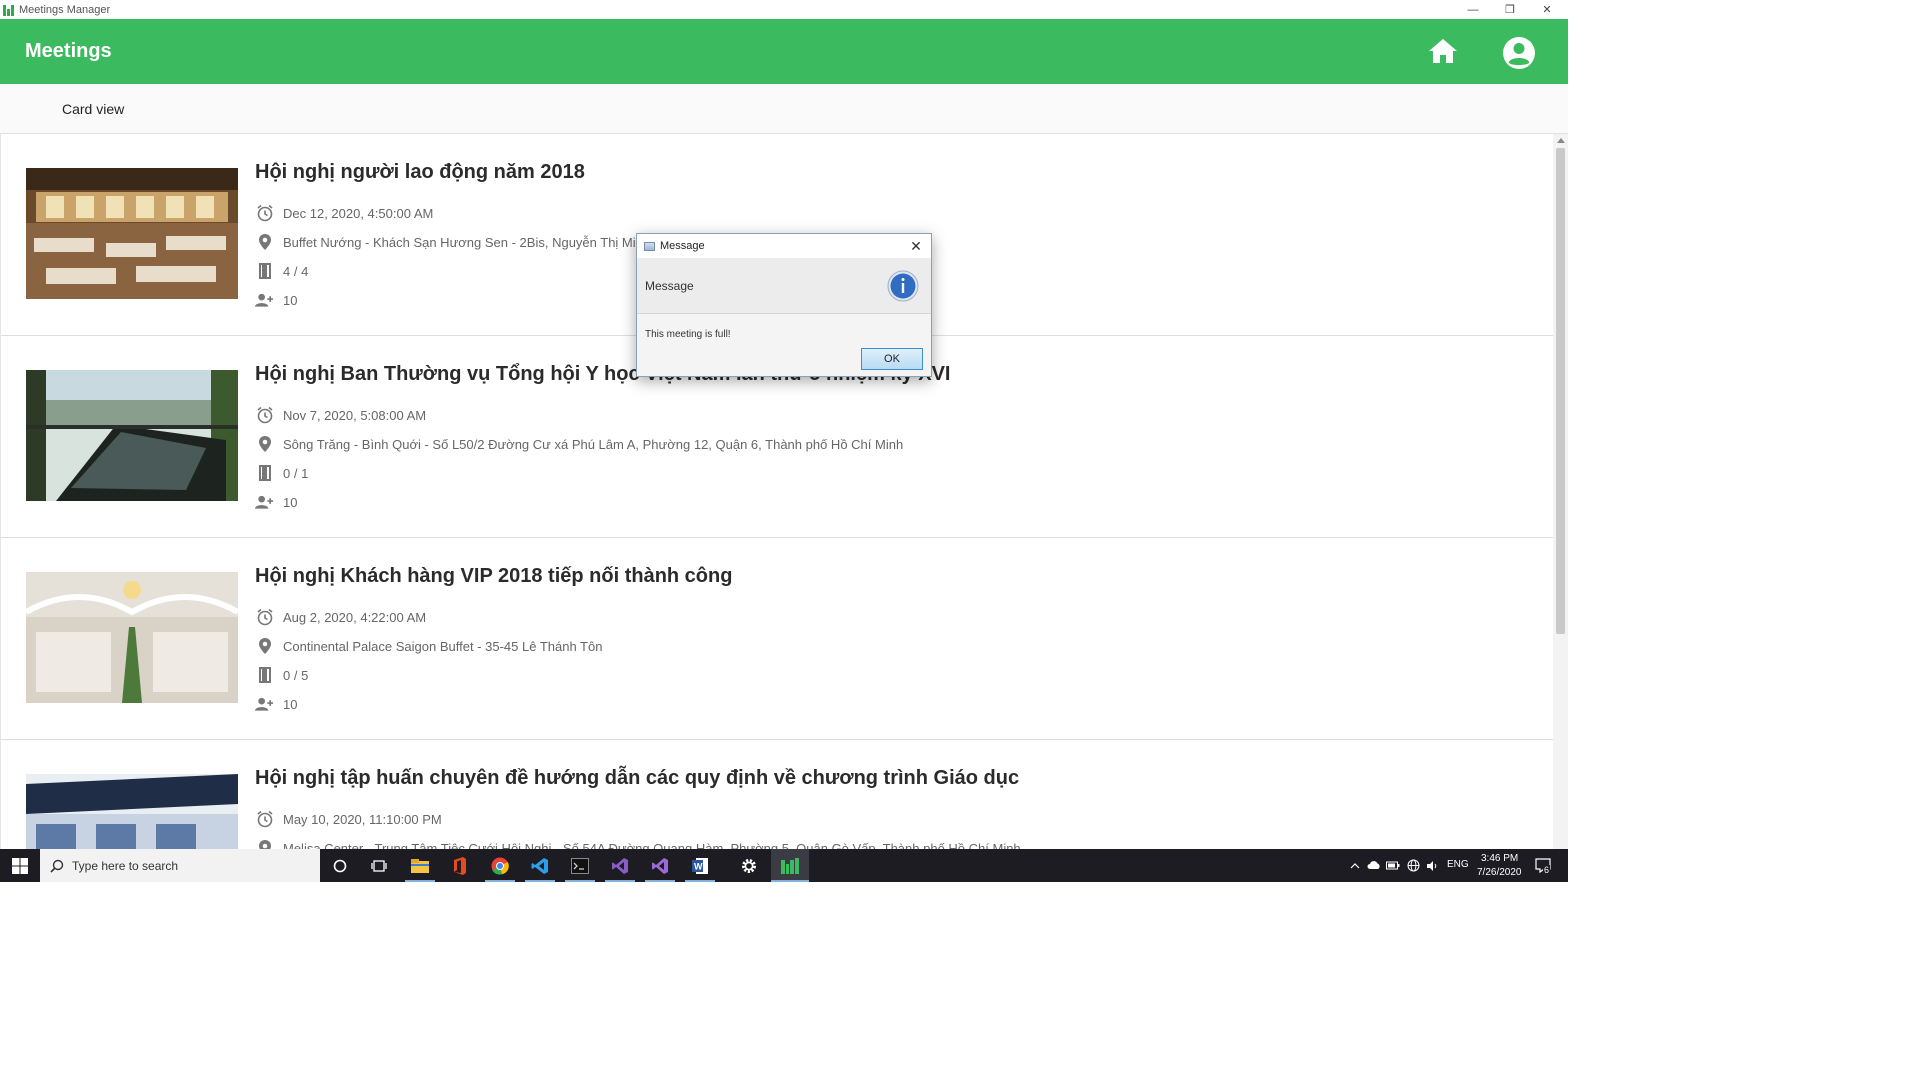 The width and height of the screenshot is (1920, 1080). What do you see at coordinates (649, 246) in the screenshot?
I see `dialog-window-icon` at bounding box center [649, 246].